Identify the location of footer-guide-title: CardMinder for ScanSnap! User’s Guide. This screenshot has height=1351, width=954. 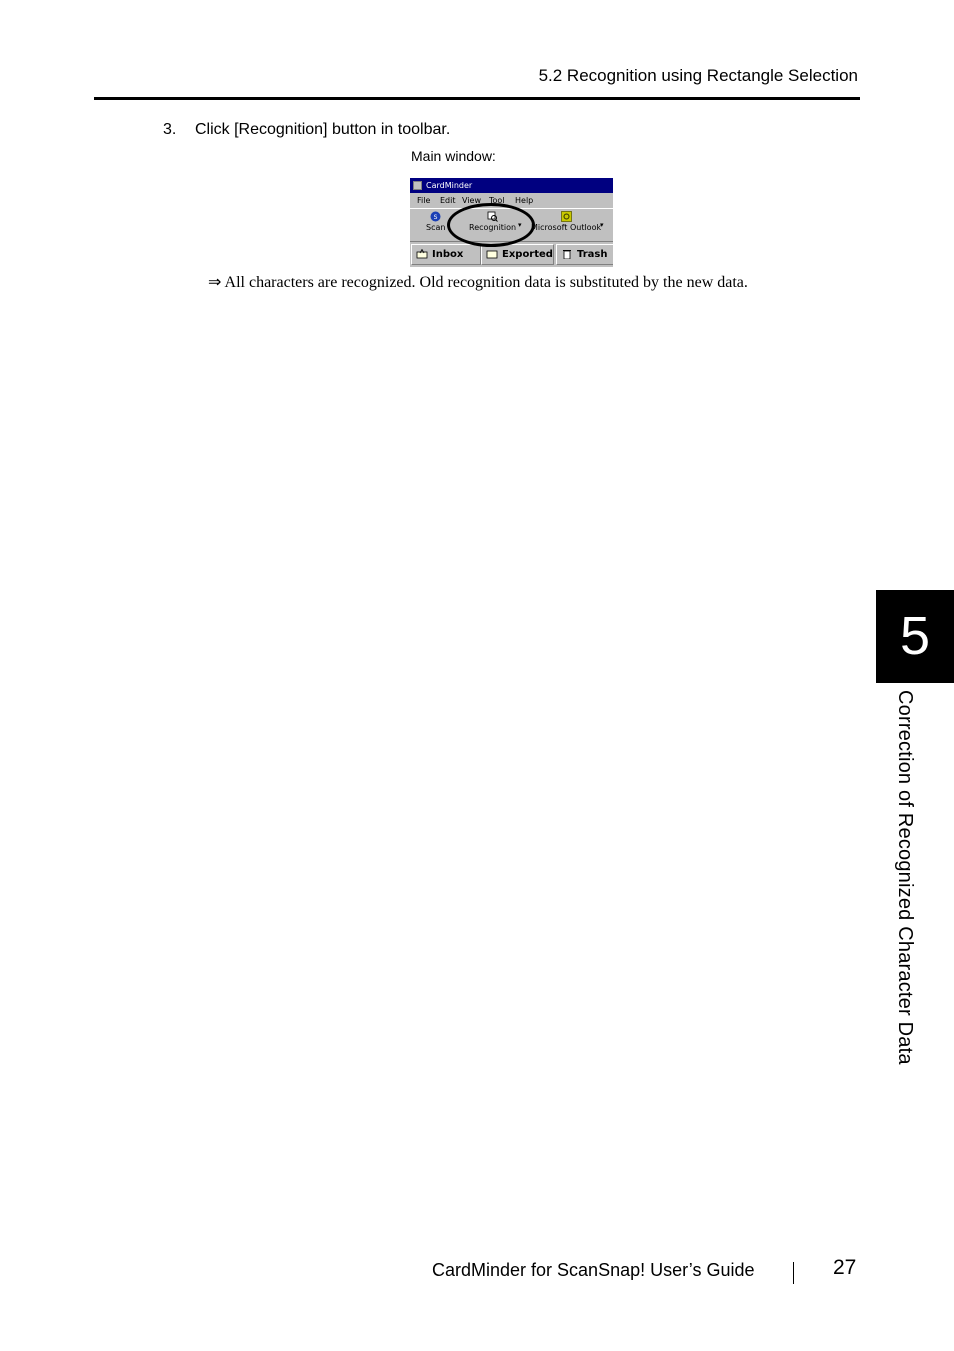
(593, 1270).